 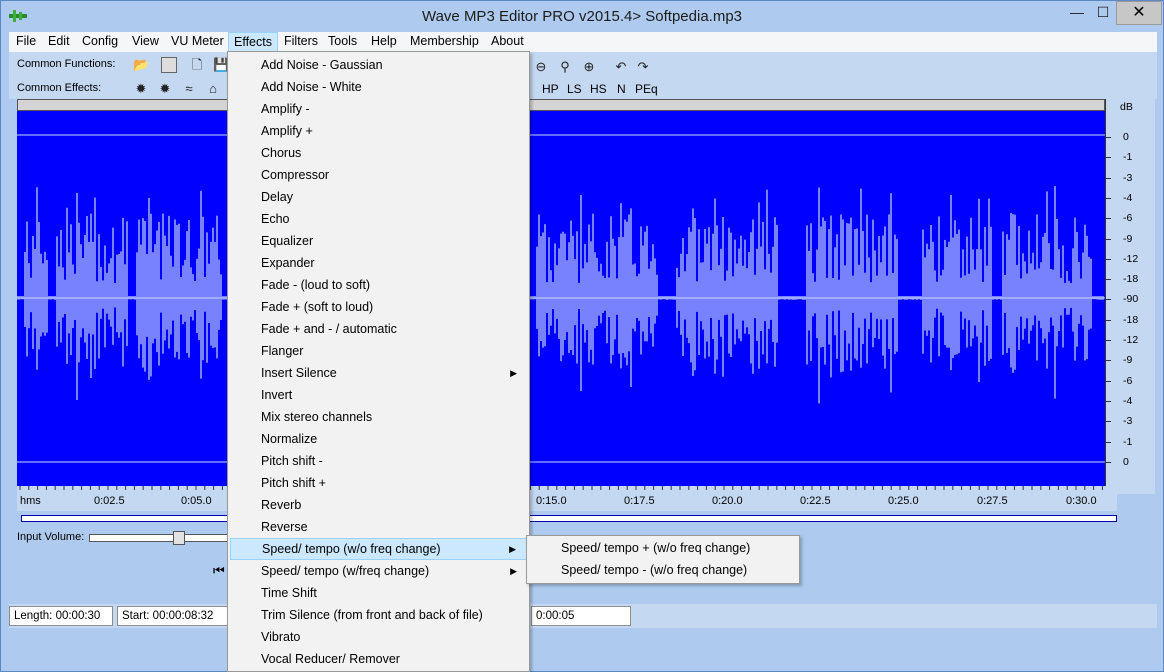 I want to click on effects-menu-item: Reverb, so click(x=378, y=505).